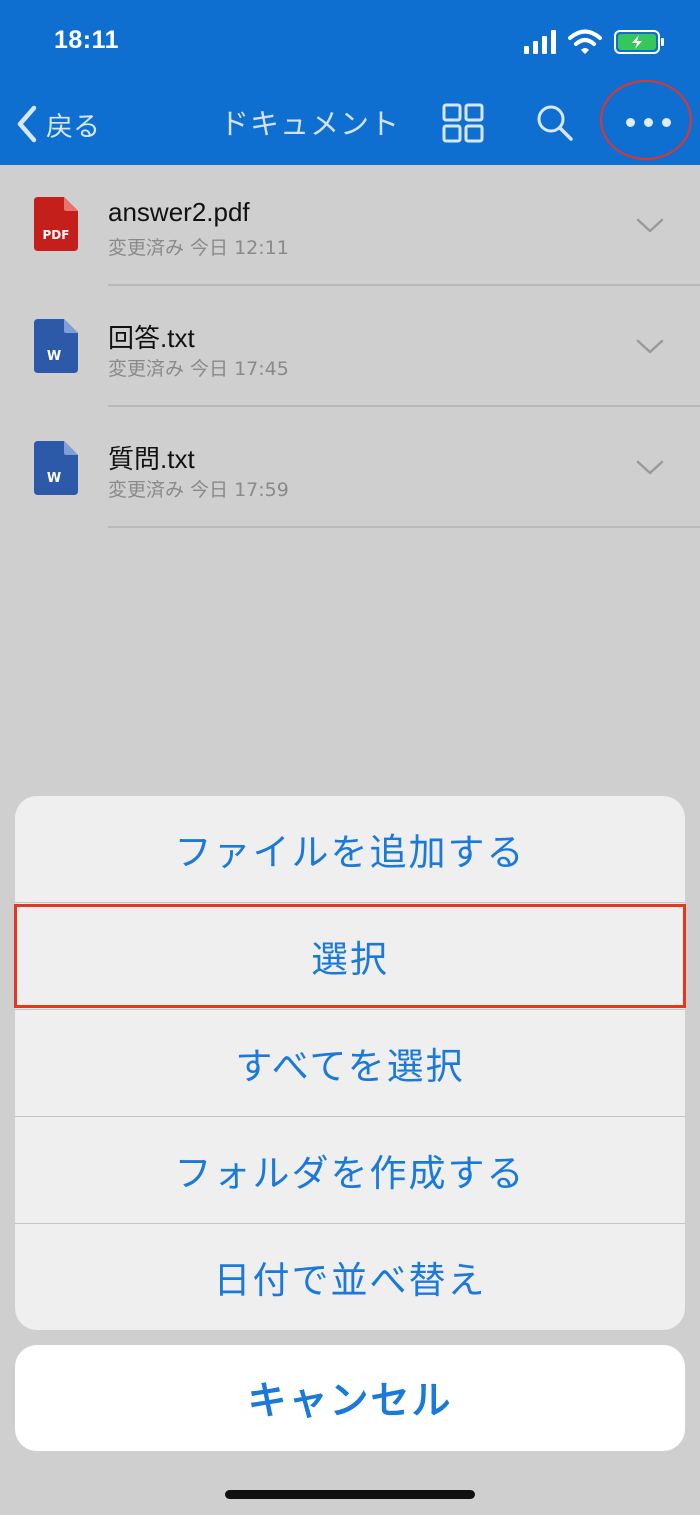 This screenshot has height=1515, width=700. Describe the element at coordinates (350, 1398) in the screenshot. I see `cancel-button: キャンセル` at that location.